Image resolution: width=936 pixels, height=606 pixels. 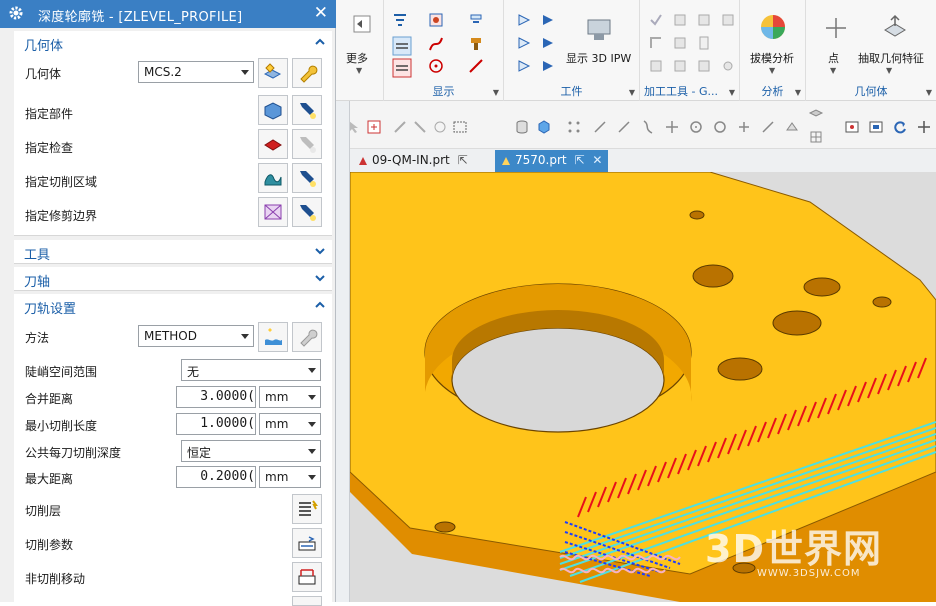 I want to click on line-icon, so click(x=476, y=66).